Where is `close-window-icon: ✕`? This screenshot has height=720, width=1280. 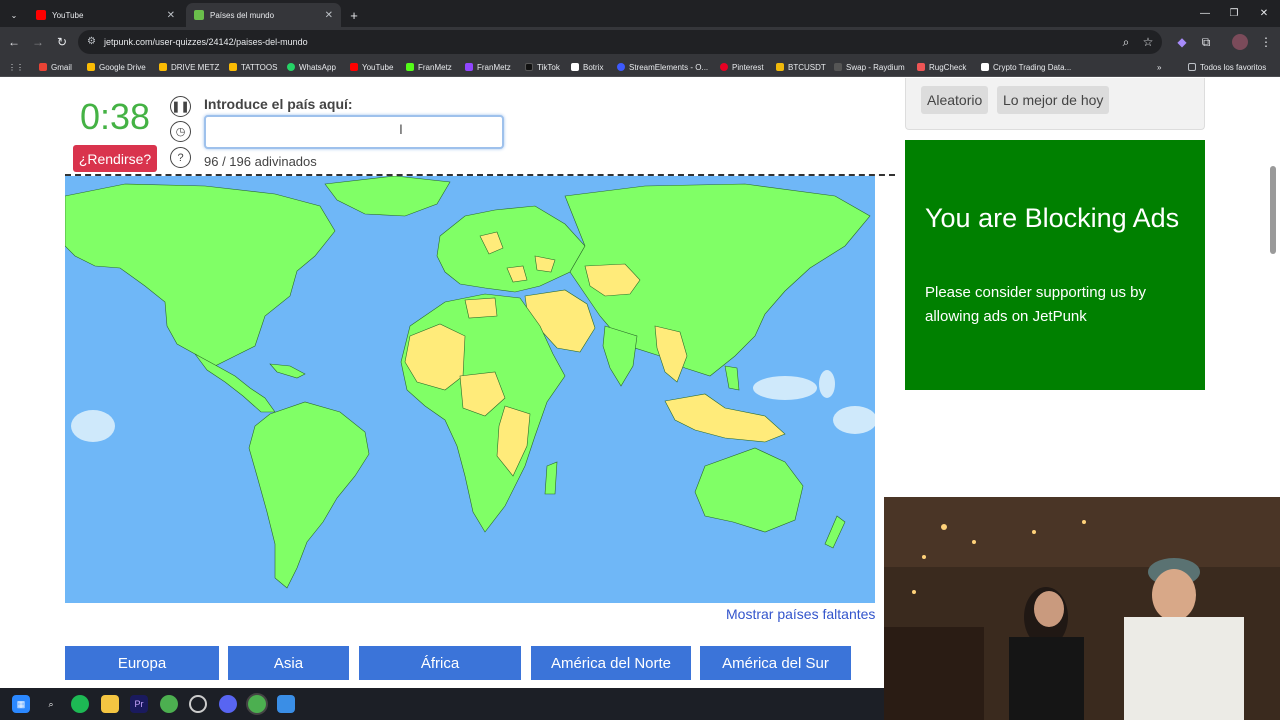 close-window-icon: ✕ is located at coordinates (1264, 13).